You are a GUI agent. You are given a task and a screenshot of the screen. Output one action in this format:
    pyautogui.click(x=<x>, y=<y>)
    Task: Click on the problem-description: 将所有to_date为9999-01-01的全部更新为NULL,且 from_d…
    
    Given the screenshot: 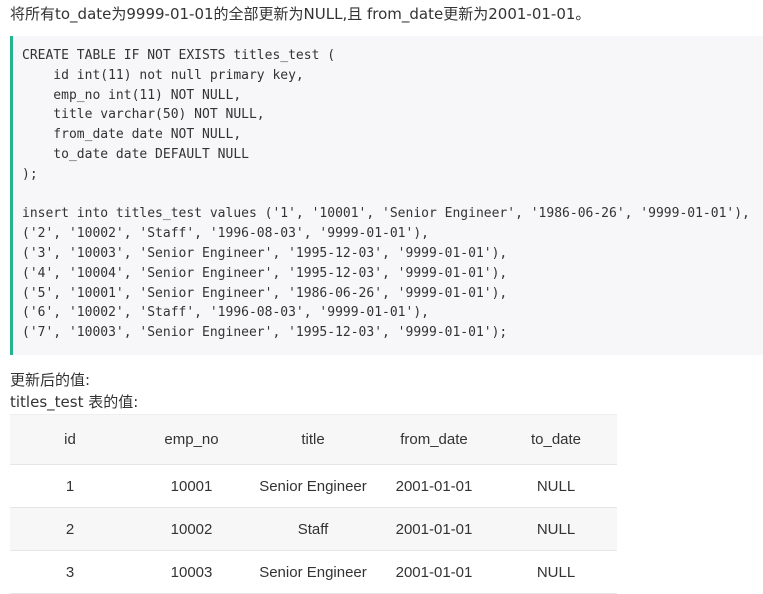 What is the action you would take?
    pyautogui.click(x=300, y=14)
    